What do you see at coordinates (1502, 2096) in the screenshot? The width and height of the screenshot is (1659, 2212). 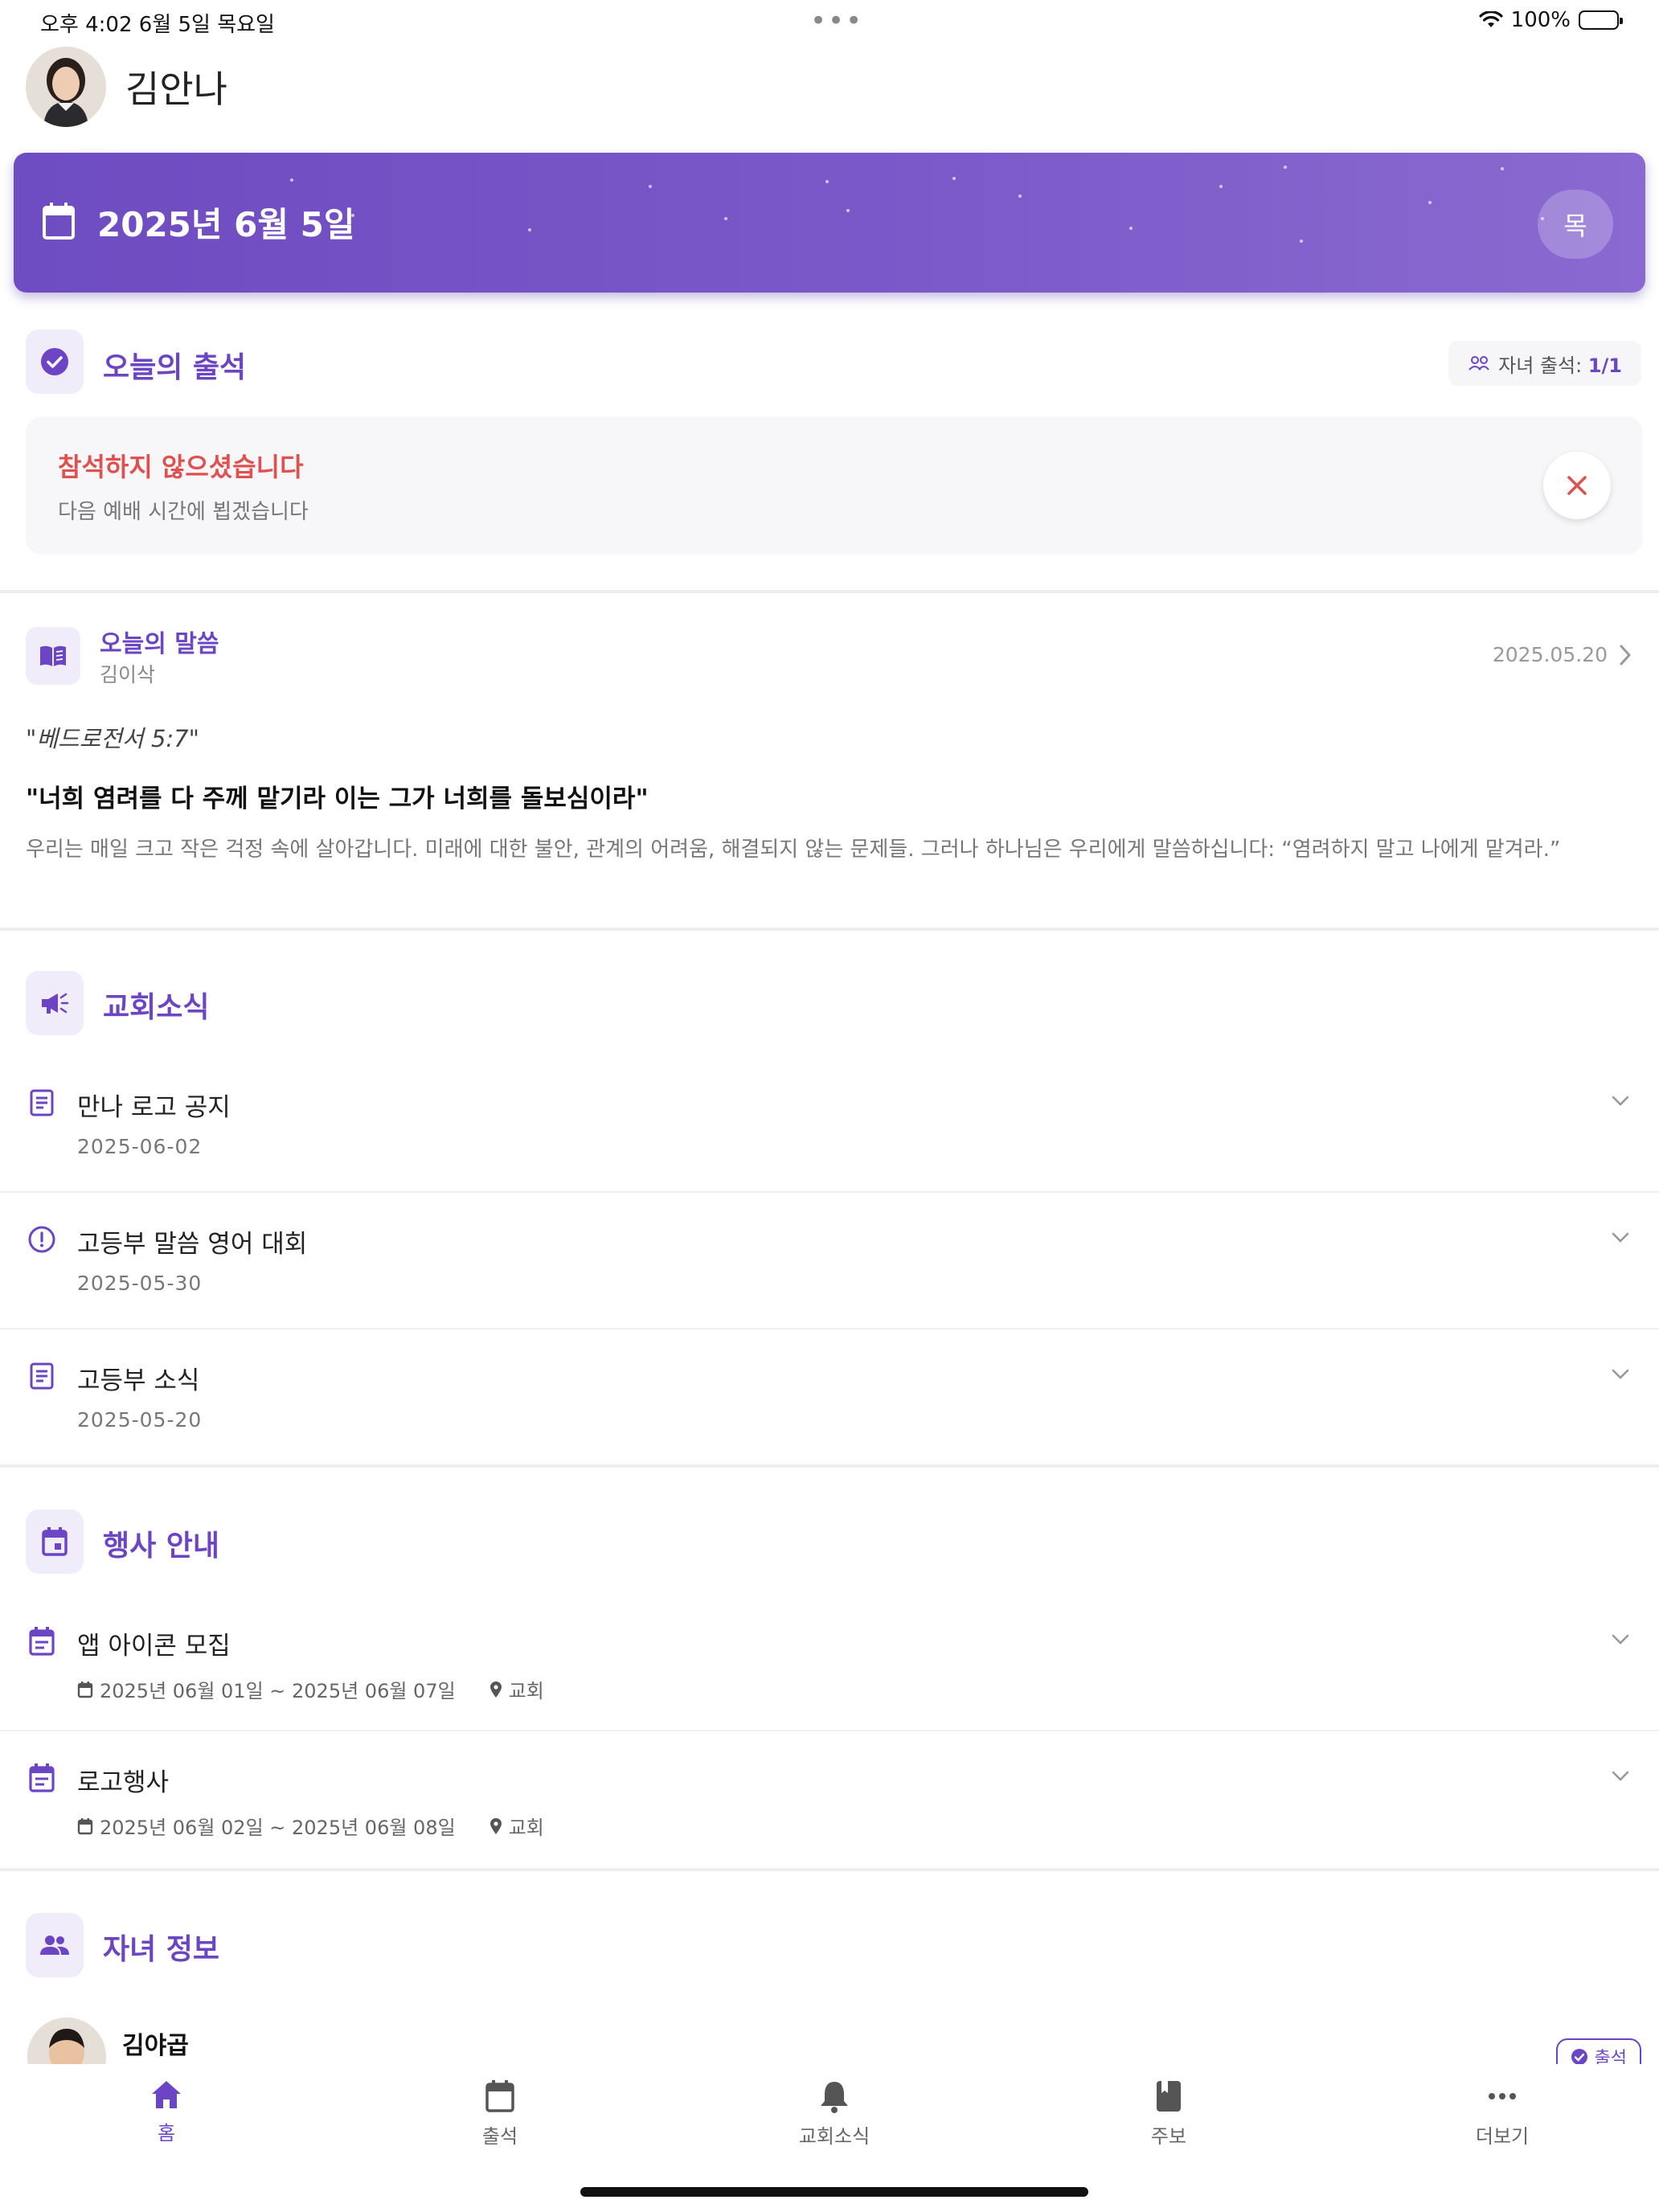 I see `more-icon` at bounding box center [1502, 2096].